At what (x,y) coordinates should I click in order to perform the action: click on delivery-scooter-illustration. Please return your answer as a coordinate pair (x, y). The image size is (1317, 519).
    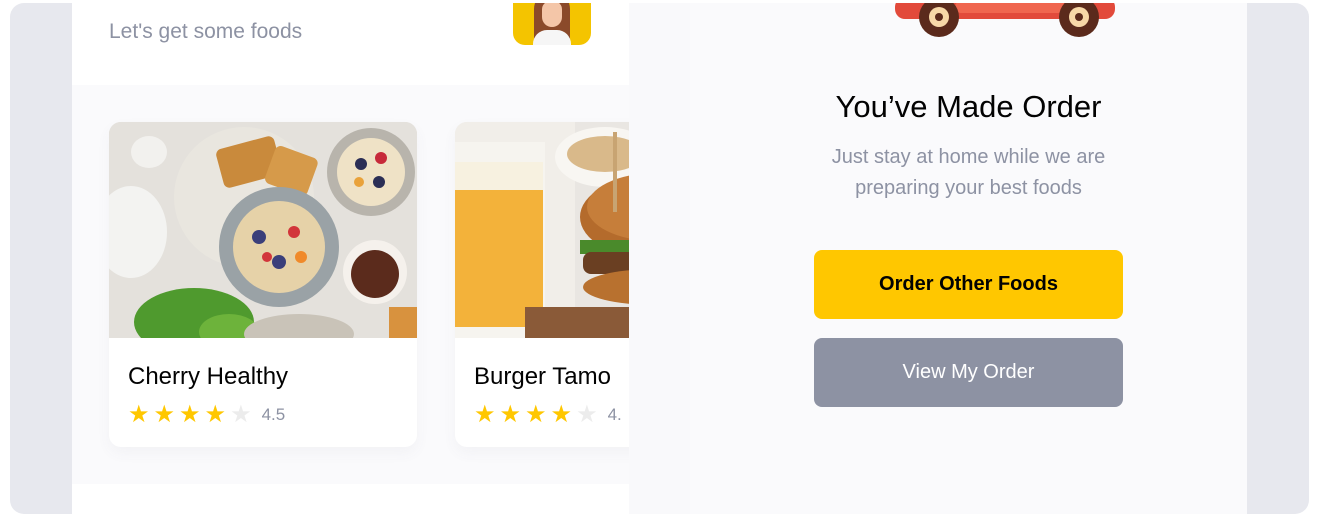
    Looking at the image, I should click on (1005, 22).